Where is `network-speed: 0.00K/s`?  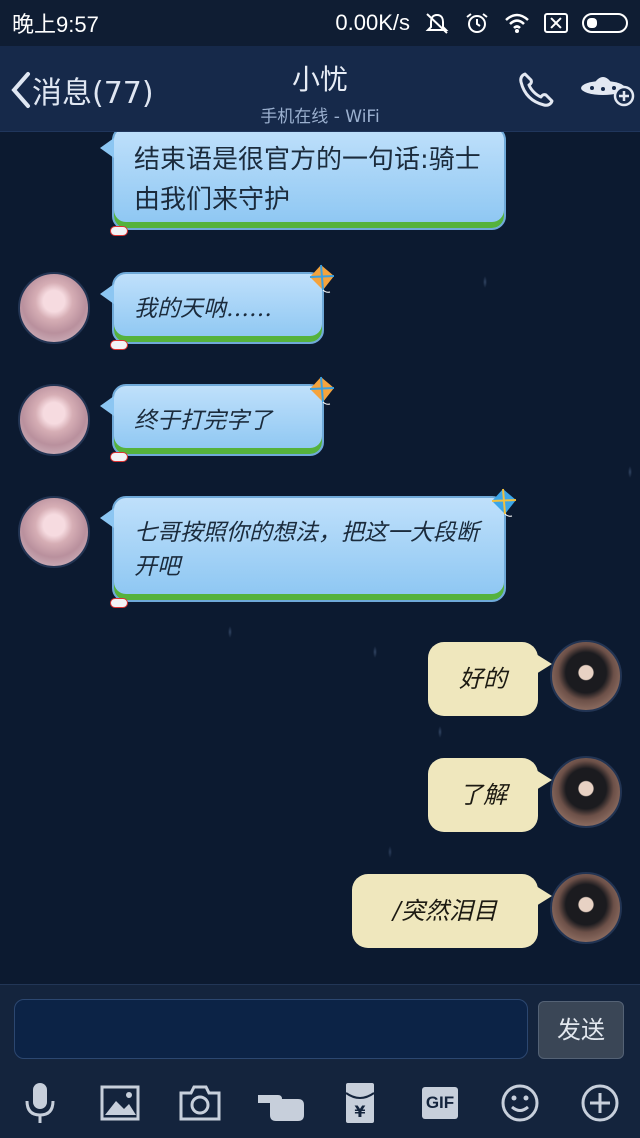 network-speed: 0.00K/s is located at coordinates (372, 22).